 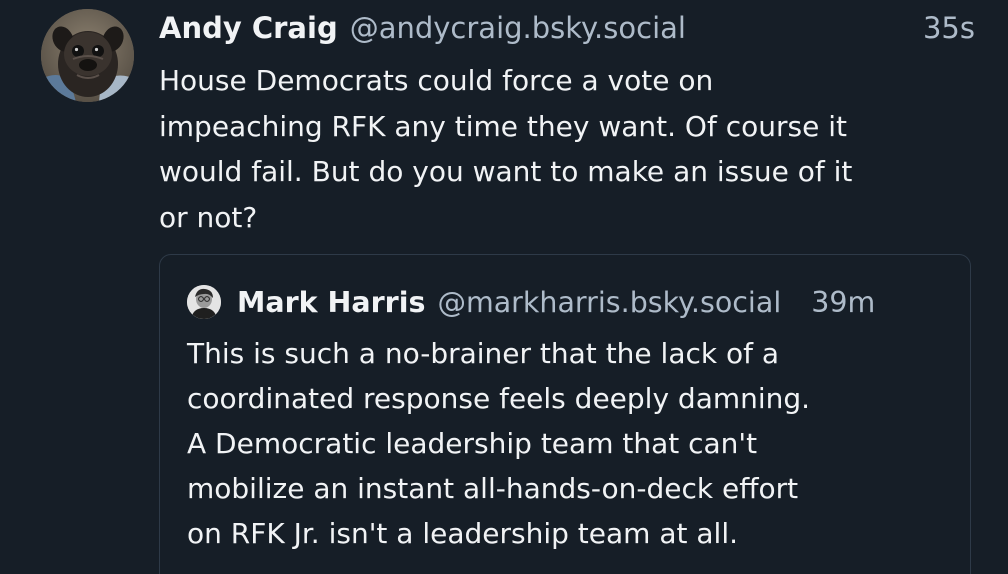 I want to click on author-handle: @andycraig.bsky.social, so click(x=518, y=28).